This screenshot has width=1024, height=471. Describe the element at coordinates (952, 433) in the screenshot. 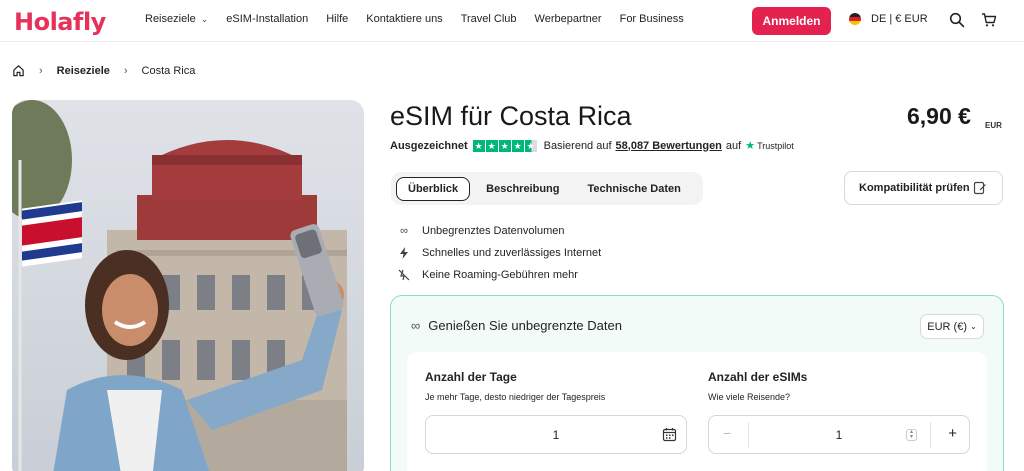

I see `increment-button: +` at that location.